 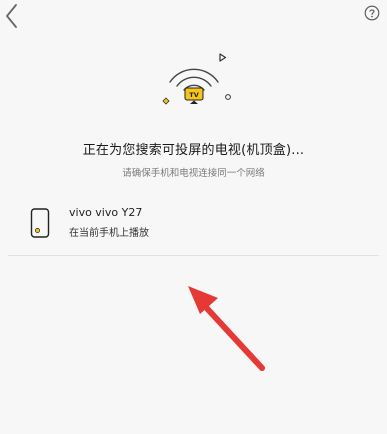 I want to click on diamond-icon, so click(x=166, y=101).